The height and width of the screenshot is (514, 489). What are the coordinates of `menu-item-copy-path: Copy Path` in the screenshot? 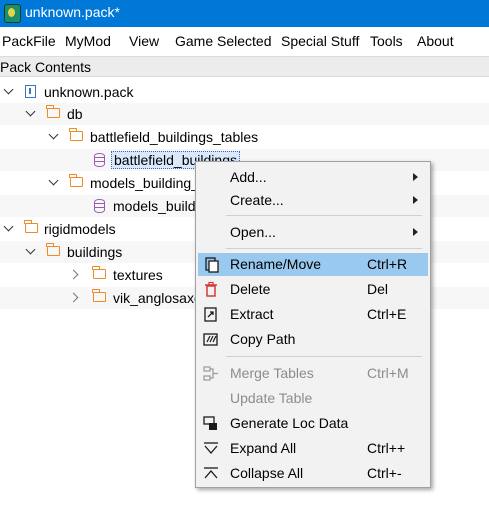 It's located at (313, 339).